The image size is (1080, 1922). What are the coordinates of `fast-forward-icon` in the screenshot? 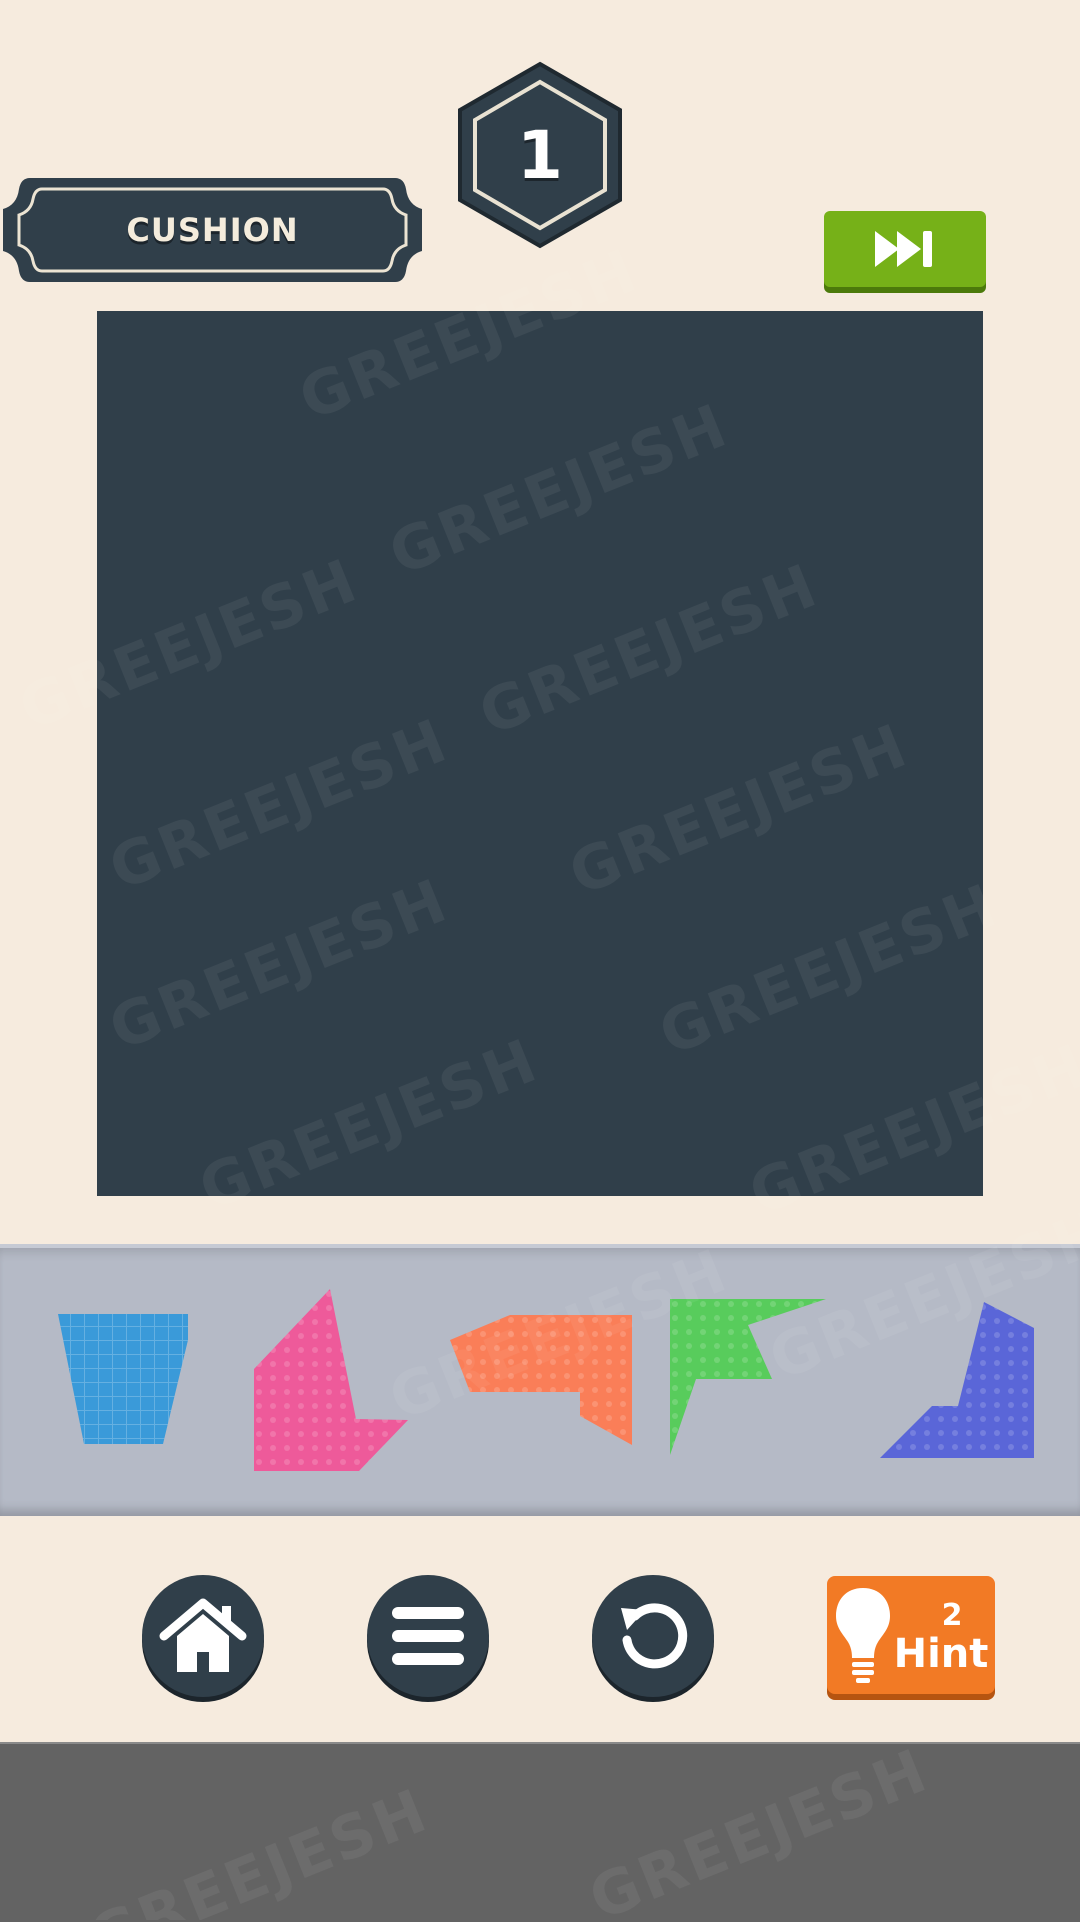 It's located at (903, 249).